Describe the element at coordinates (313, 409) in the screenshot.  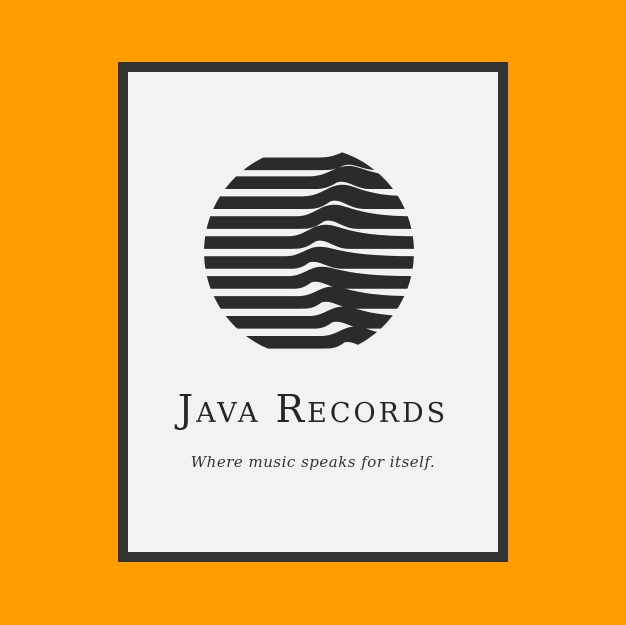
I see `brand-name: Java Records` at that location.